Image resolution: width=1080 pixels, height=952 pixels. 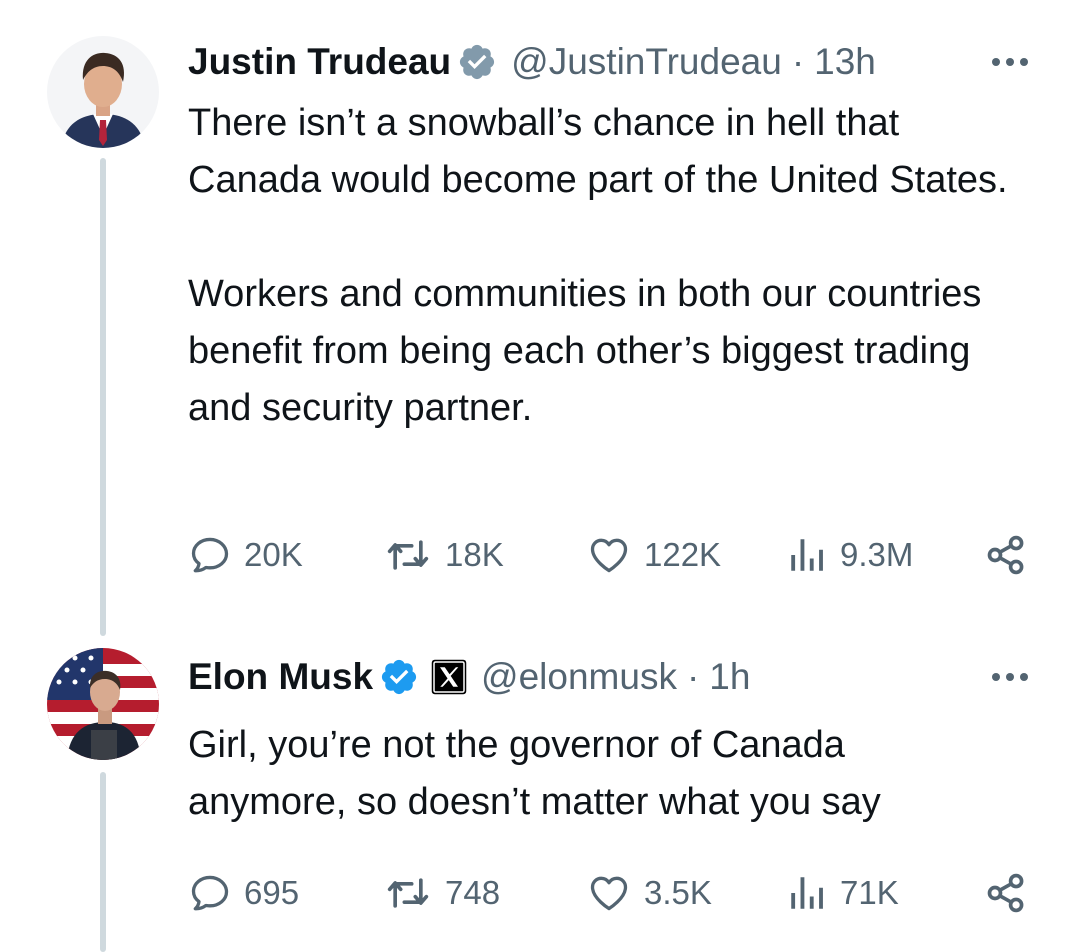 What do you see at coordinates (449, 677) in the screenshot?
I see `x-logo-icon` at bounding box center [449, 677].